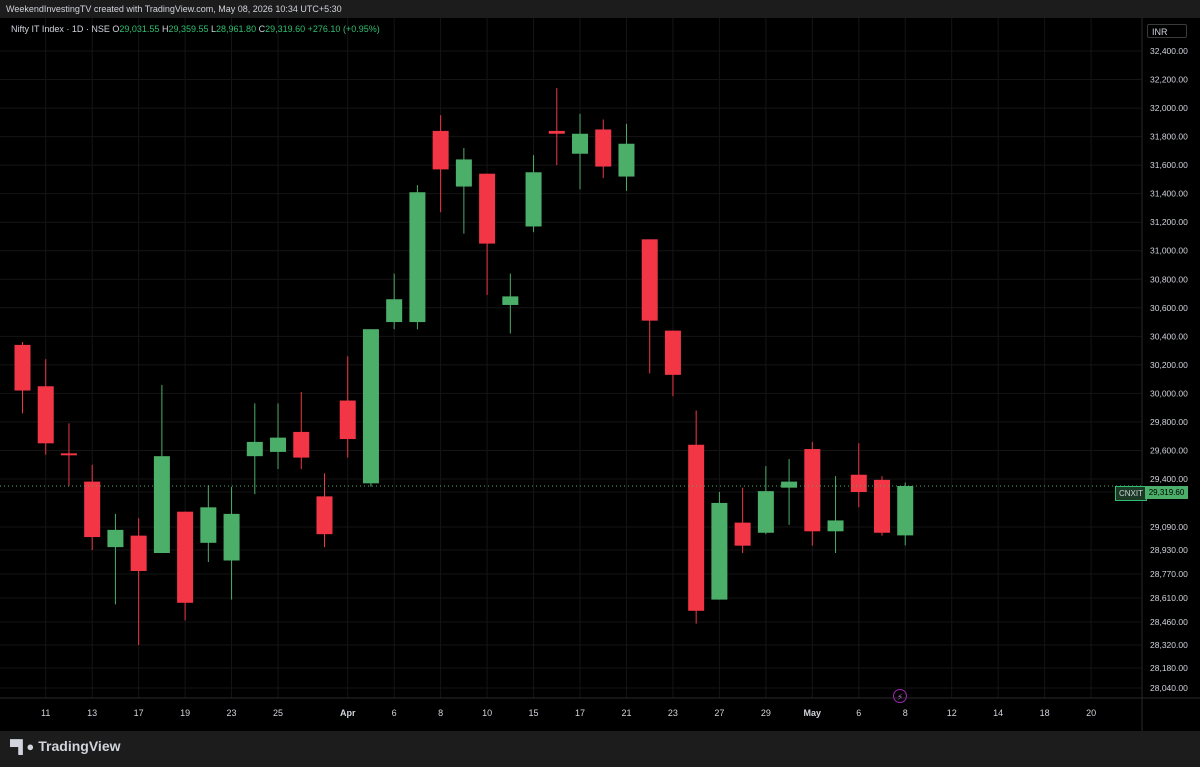  What do you see at coordinates (1169, 51) in the screenshot?
I see `y-tick-label: 32,400.00` at bounding box center [1169, 51].